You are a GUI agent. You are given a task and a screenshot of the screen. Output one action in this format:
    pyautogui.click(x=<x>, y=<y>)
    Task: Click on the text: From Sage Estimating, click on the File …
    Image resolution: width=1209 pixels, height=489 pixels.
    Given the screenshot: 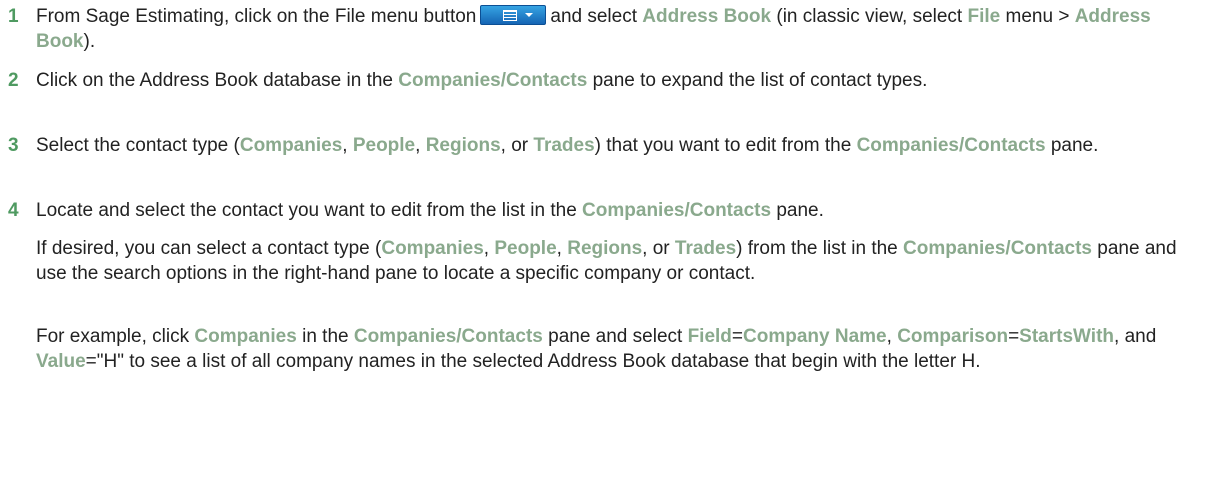 What is the action you would take?
    pyautogui.click(x=256, y=16)
    